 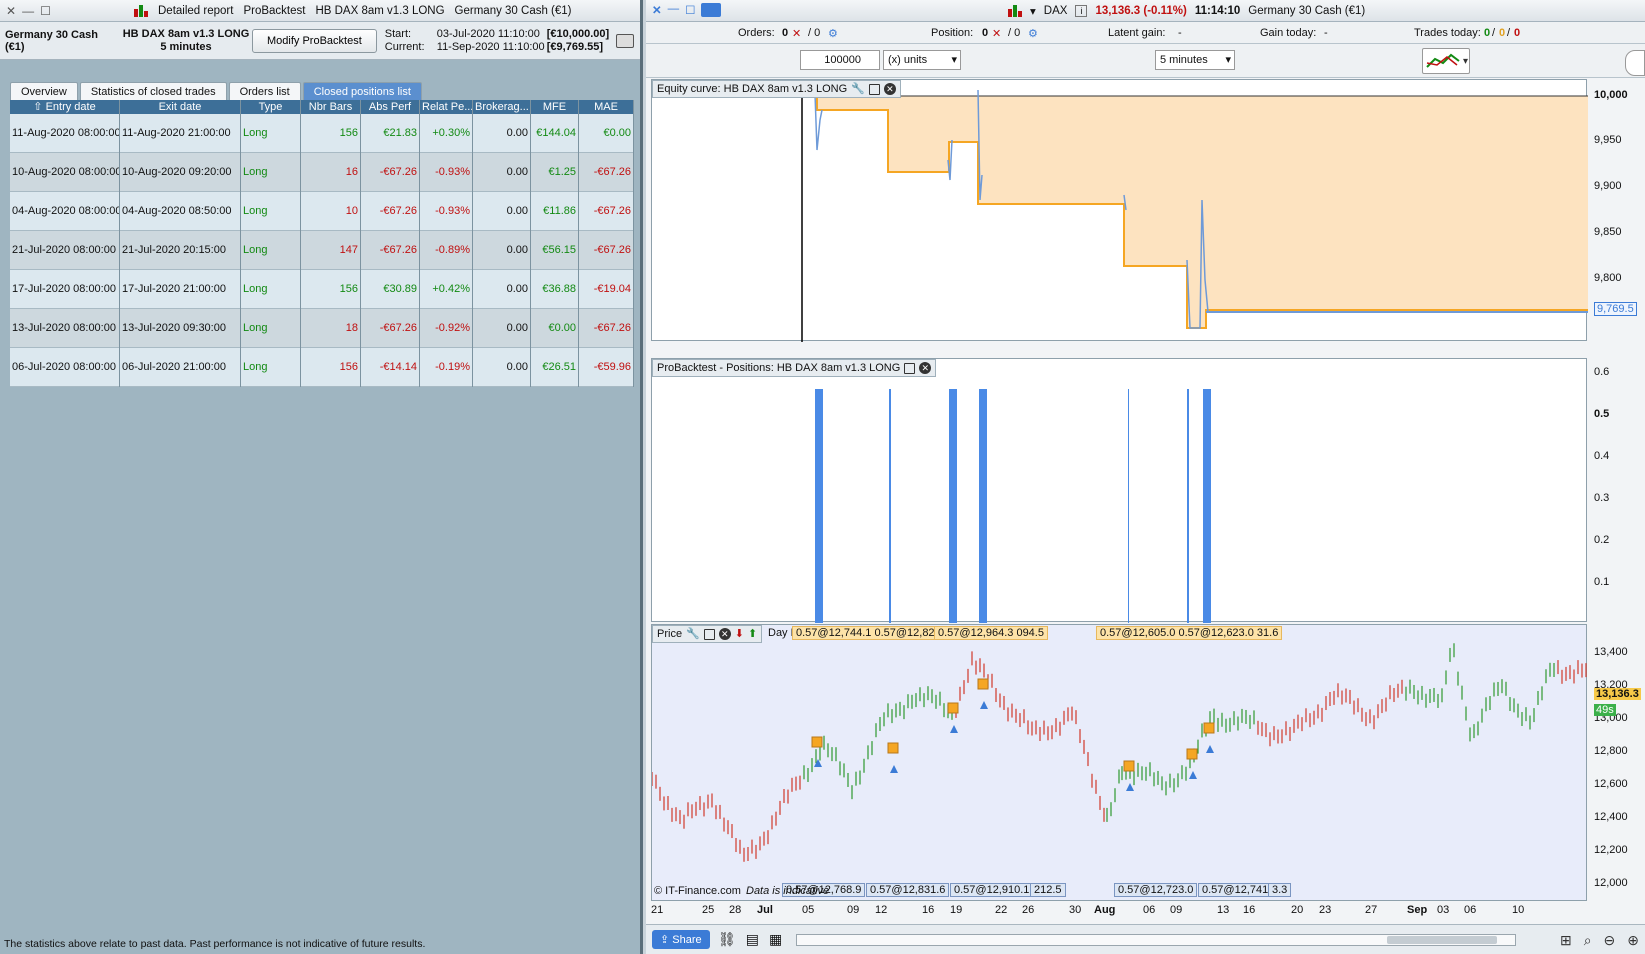 What do you see at coordinates (555, 107) in the screenshot?
I see `col-mfe: MFE` at bounding box center [555, 107].